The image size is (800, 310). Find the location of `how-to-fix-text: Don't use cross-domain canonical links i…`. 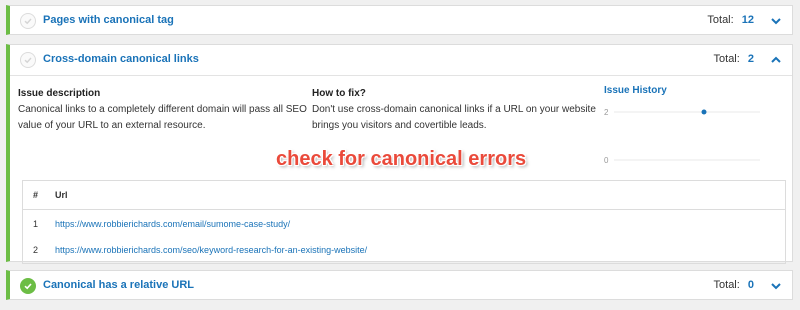

how-to-fix-text: Don't use cross-domain canonical links i… is located at coordinates (454, 118).